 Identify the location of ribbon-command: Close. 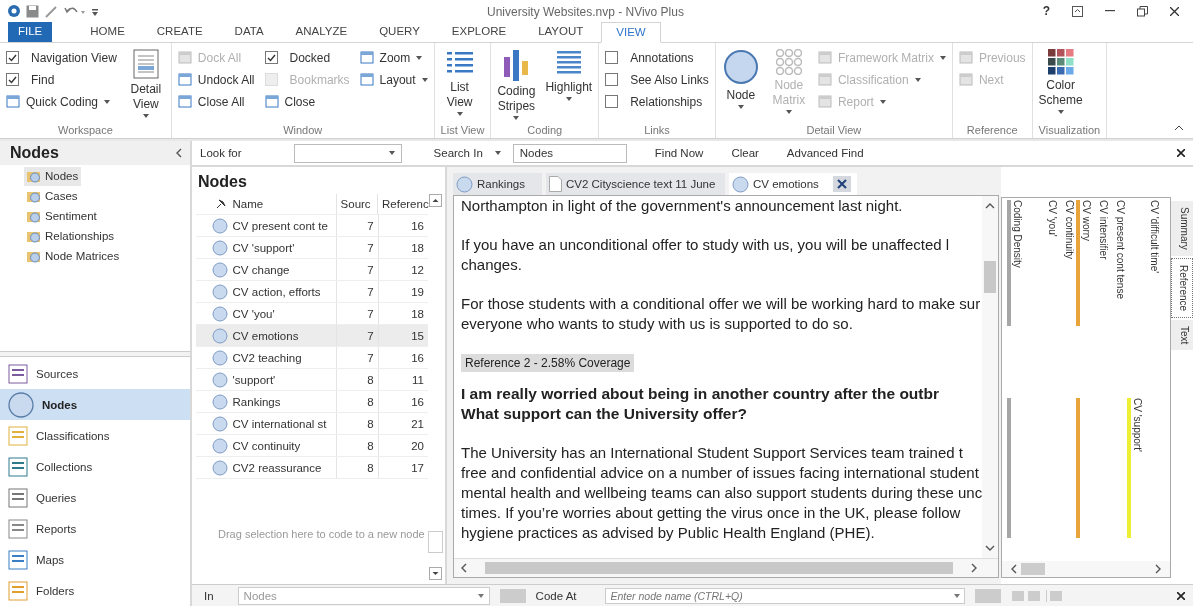
(307, 101).